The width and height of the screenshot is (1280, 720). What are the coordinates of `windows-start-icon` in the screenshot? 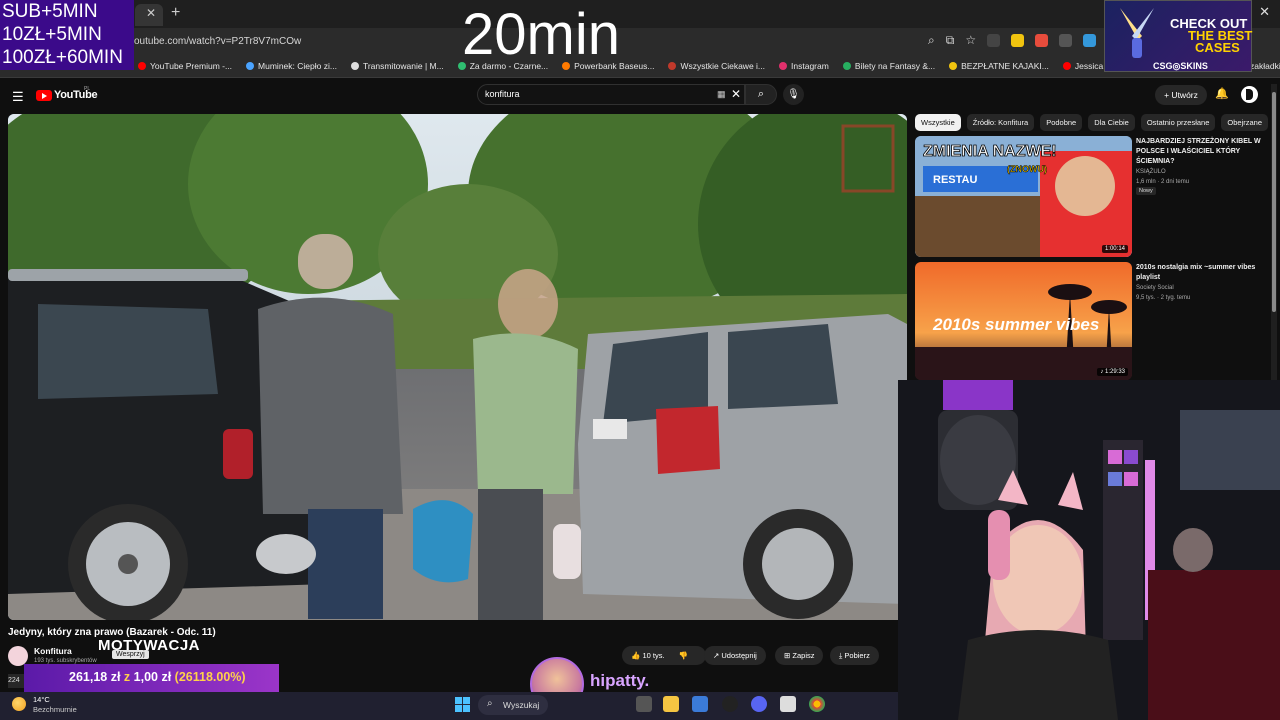 It's located at (462, 704).